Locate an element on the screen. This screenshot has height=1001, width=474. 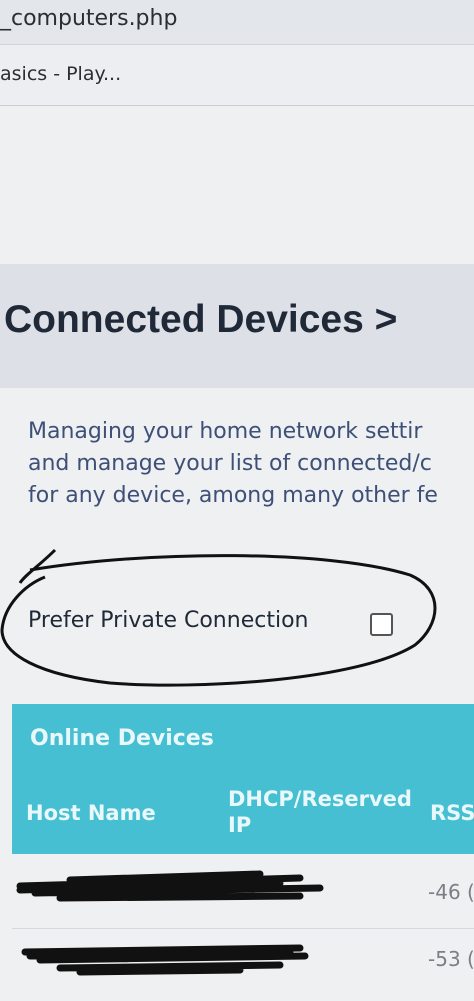
rss-value: -46 ( is located at coordinates (451, 892).